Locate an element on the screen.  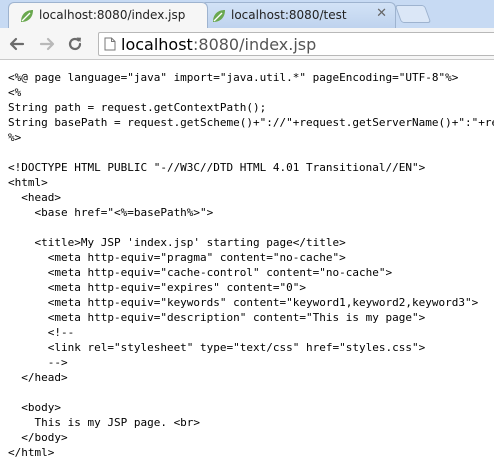
source-line: </head> is located at coordinates (38, 377).